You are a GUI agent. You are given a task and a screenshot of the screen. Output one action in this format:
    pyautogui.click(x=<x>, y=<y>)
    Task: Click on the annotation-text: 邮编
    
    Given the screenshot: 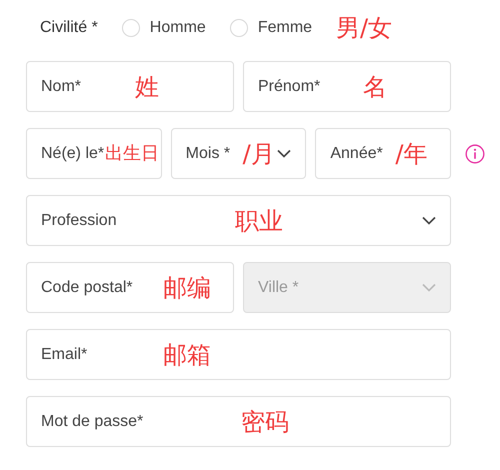 What is the action you would take?
    pyautogui.click(x=187, y=288)
    